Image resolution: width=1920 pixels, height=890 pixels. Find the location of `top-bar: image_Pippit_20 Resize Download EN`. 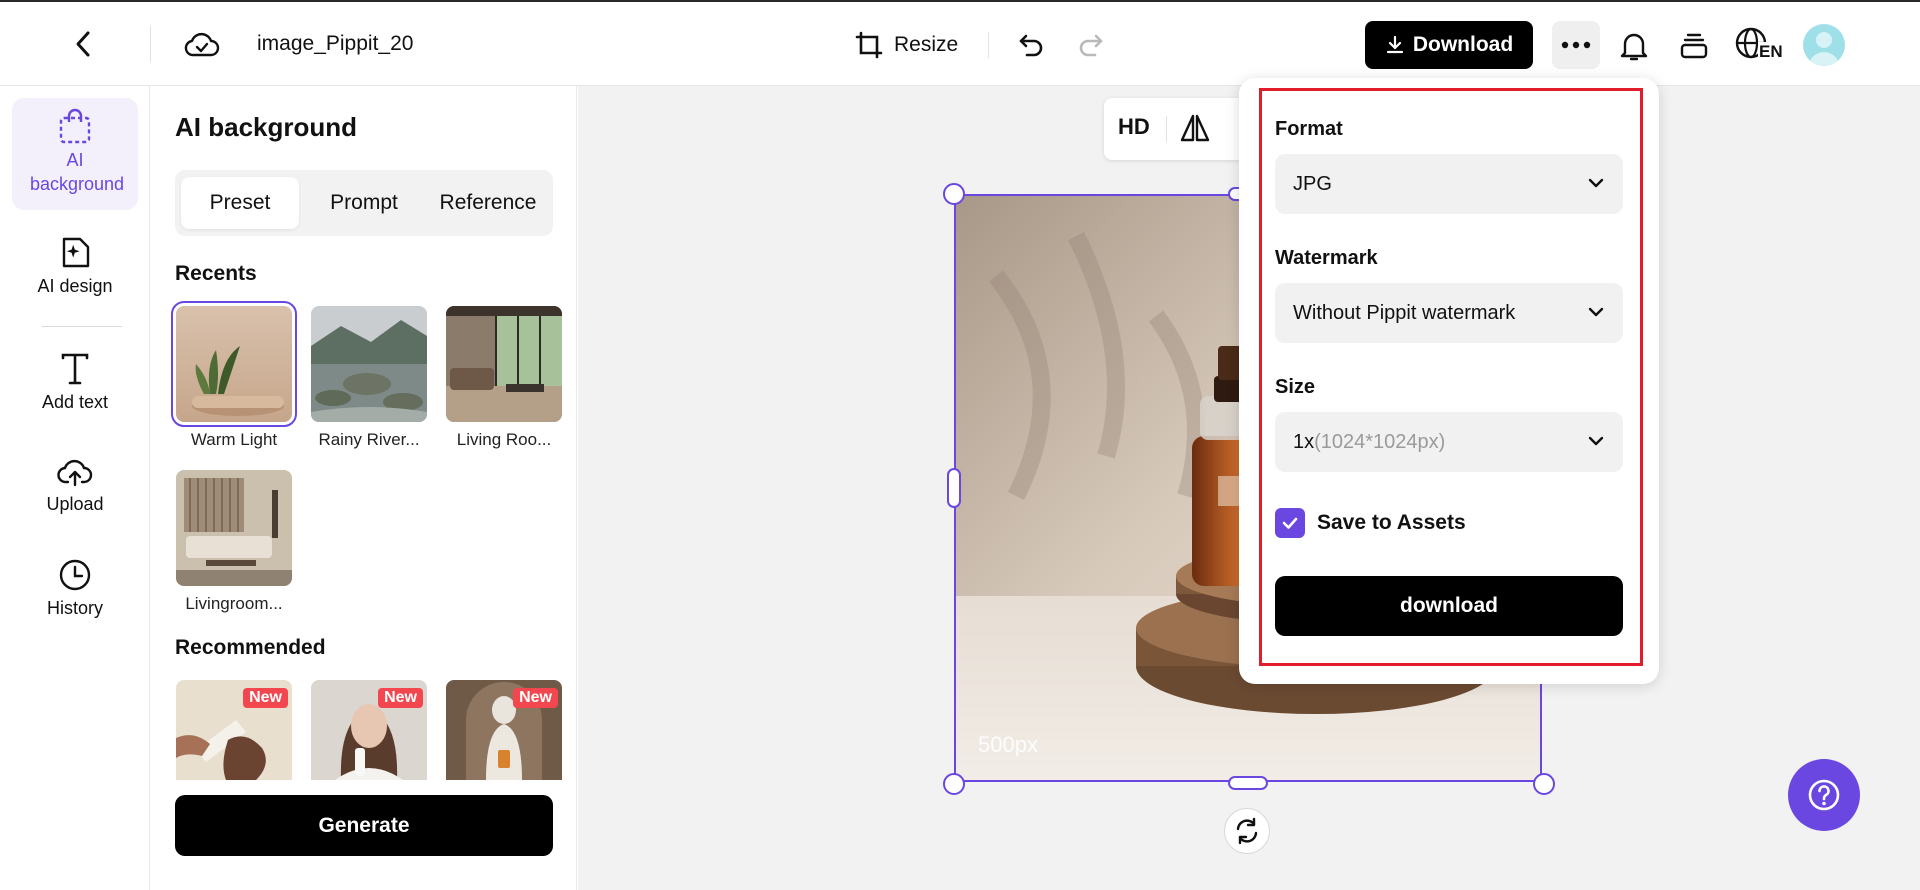

top-bar: image_Pippit_20 Resize Download EN is located at coordinates (960, 43).